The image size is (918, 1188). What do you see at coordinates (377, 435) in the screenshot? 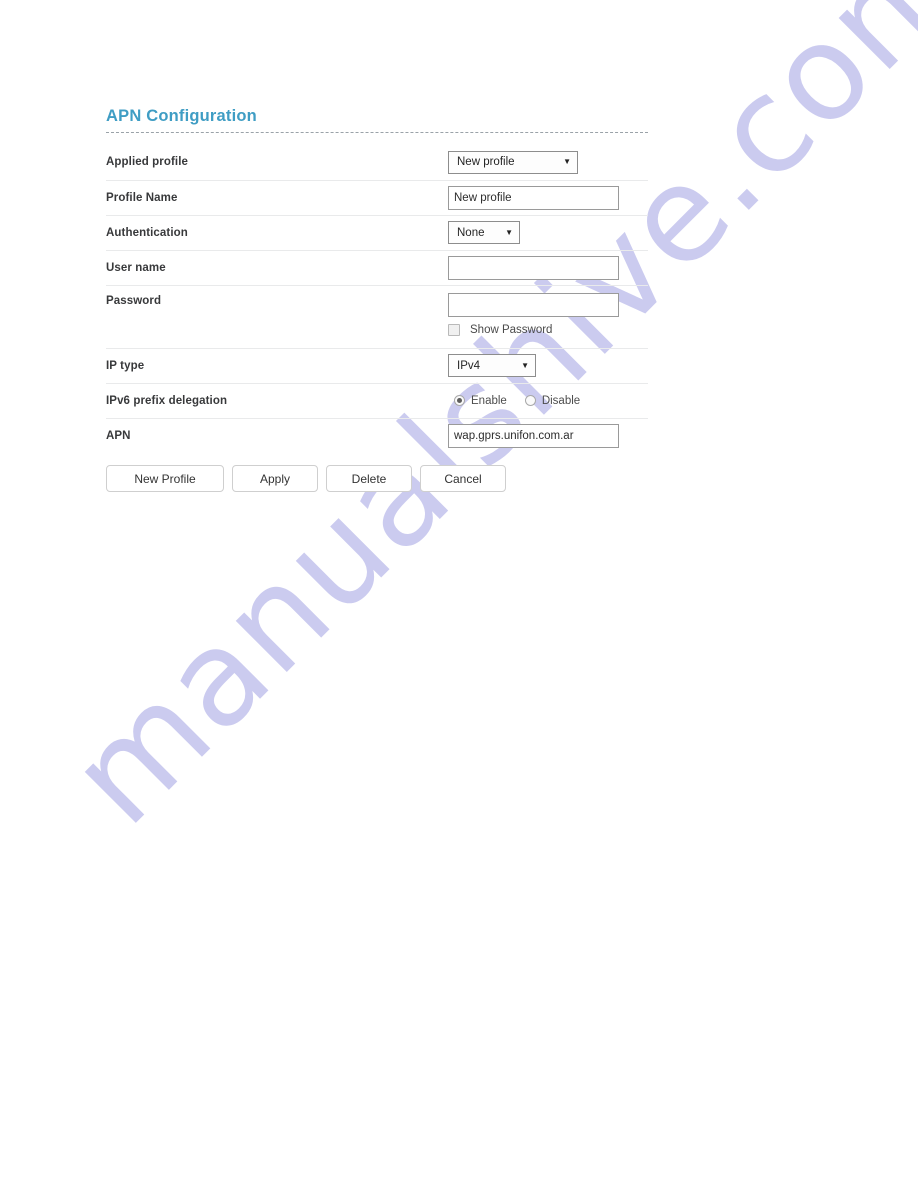
I see `table-row: APN` at bounding box center [377, 435].